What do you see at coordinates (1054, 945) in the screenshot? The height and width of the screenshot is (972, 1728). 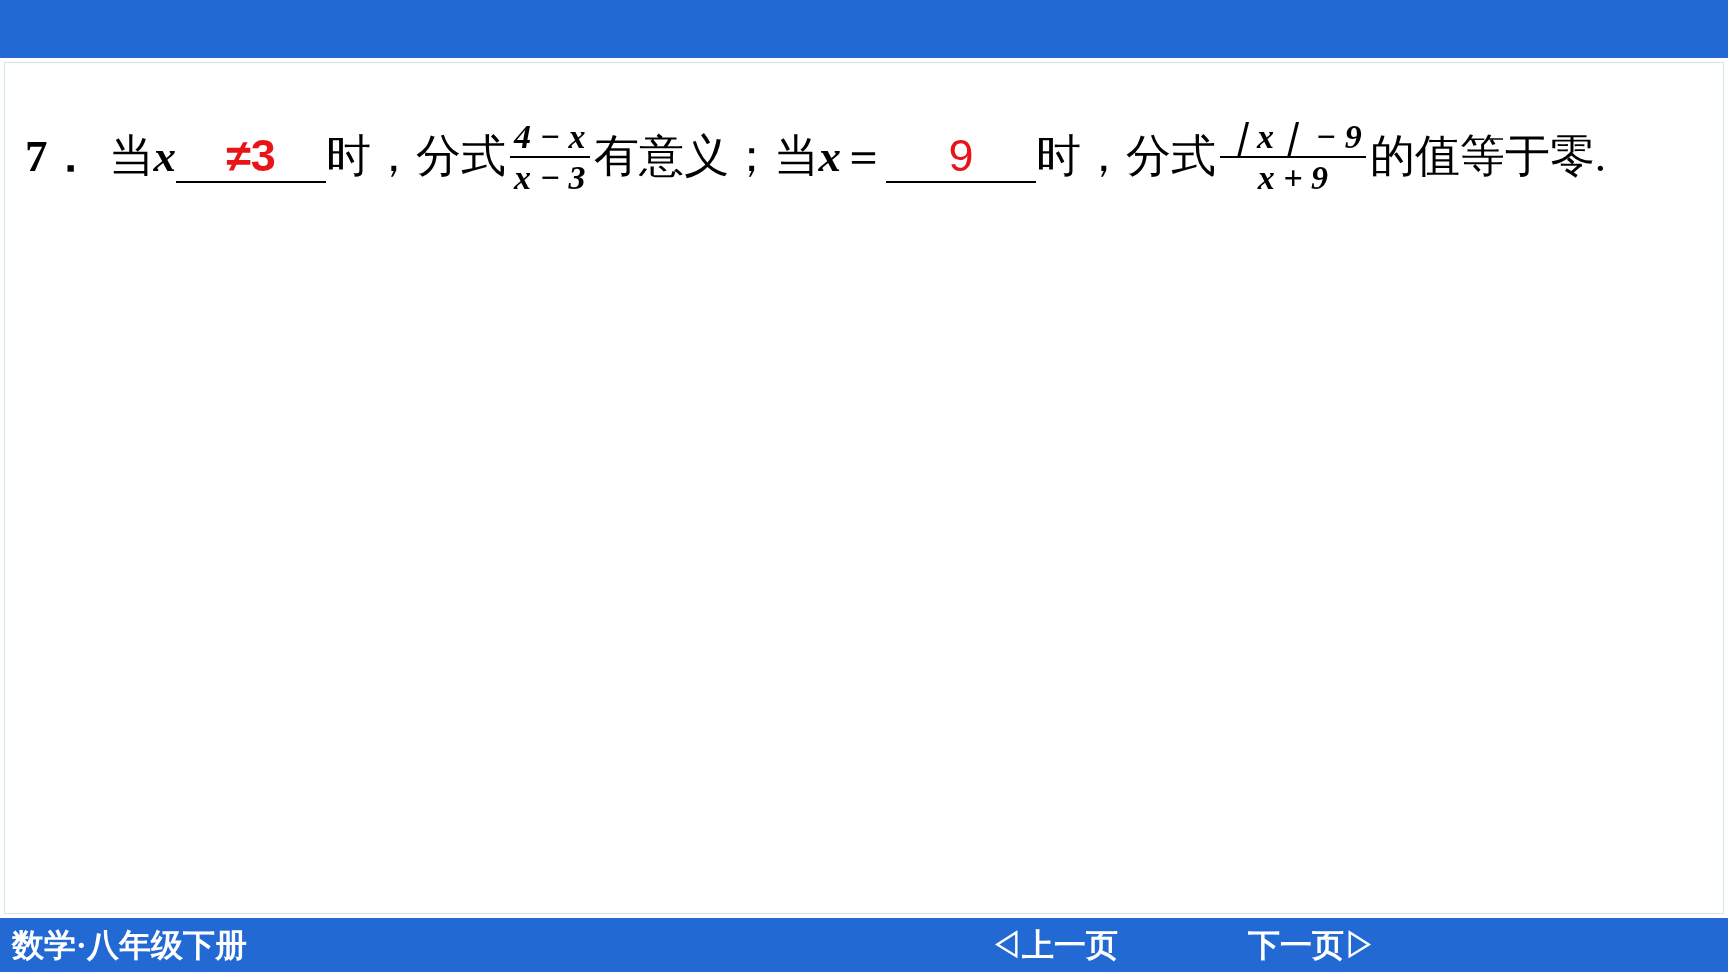 I see `previous-page-button: ◁上一页` at bounding box center [1054, 945].